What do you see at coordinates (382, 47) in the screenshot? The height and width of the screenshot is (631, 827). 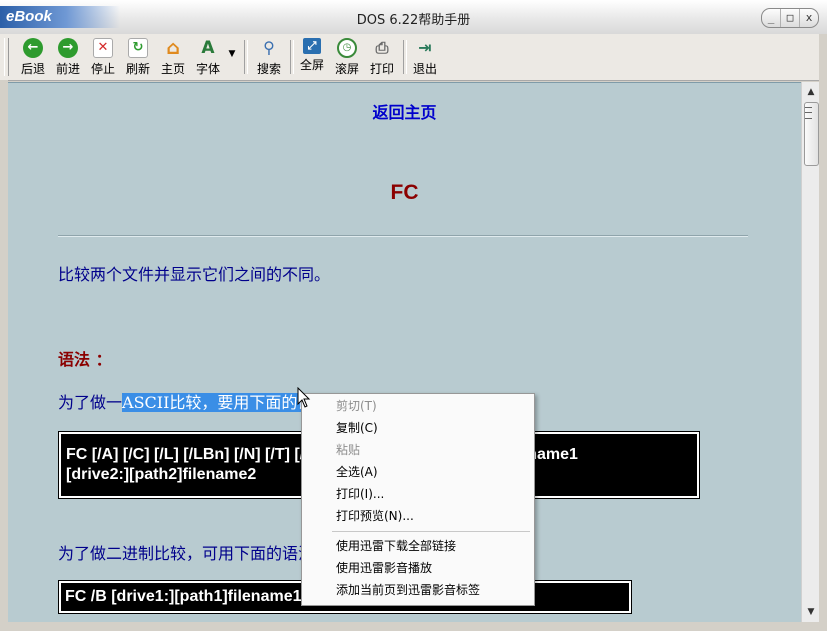 I see `printer-icon: ⎙` at bounding box center [382, 47].